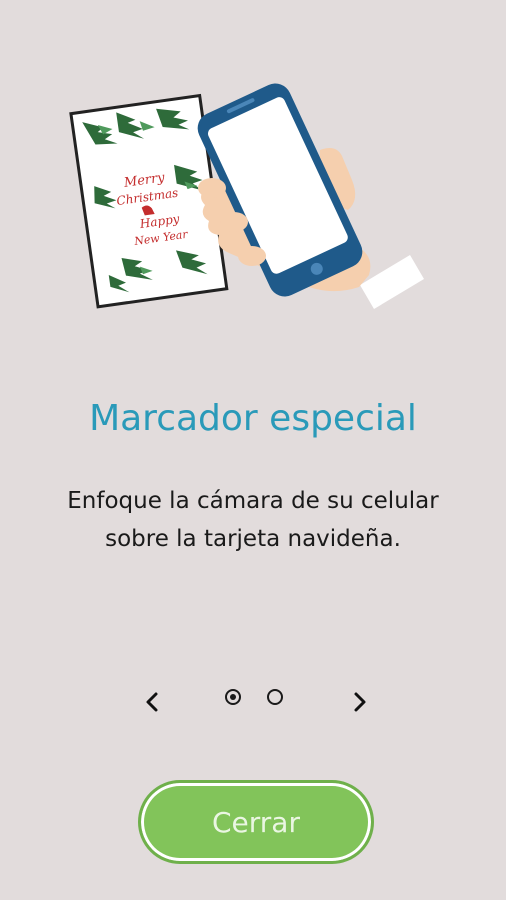 The image size is (506, 900). I want to click on close-button-label: Cerrar, so click(256, 822).